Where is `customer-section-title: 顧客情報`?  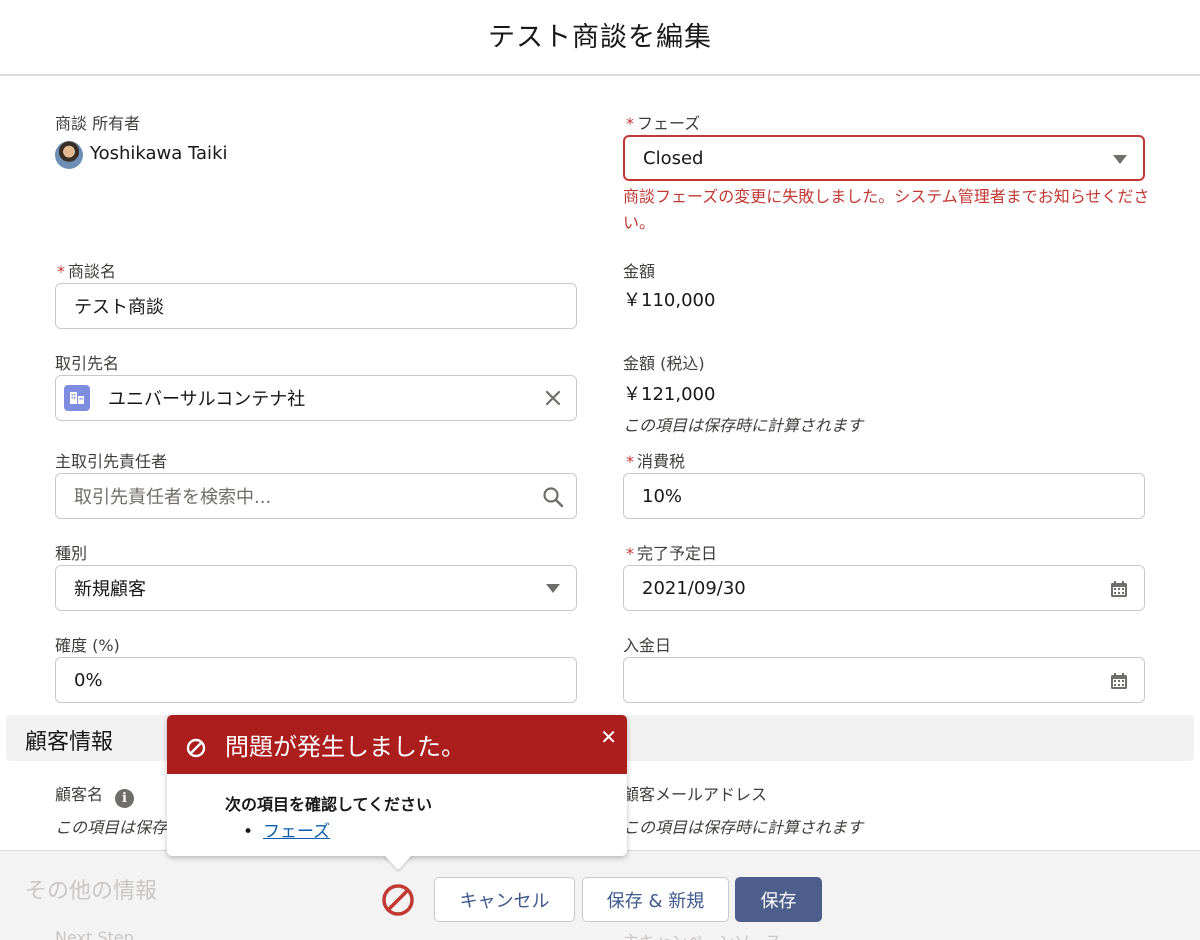 customer-section-title: 顧客情報 is located at coordinates (69, 742).